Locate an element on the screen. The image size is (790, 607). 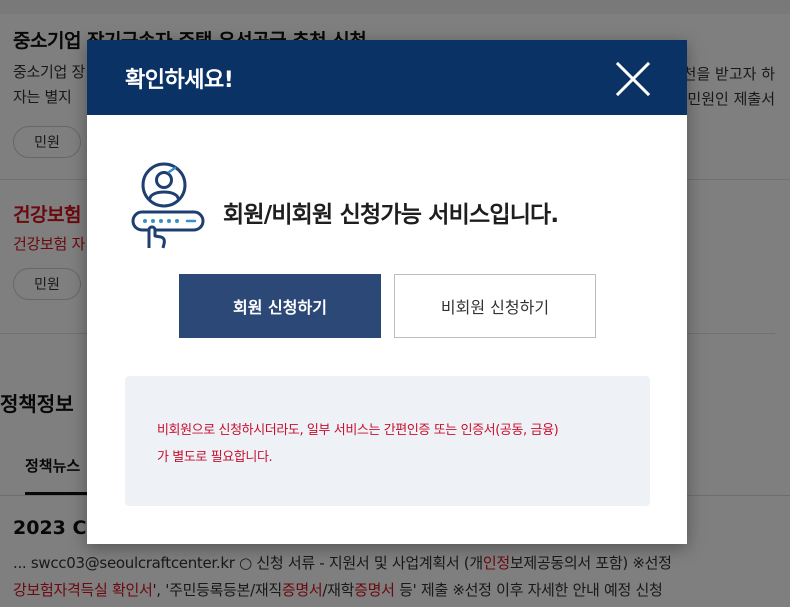
modal-header: 확인하세요! is located at coordinates (387, 77).